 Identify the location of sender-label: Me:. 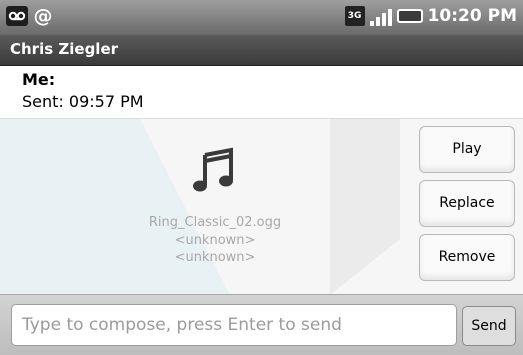
(39, 79).